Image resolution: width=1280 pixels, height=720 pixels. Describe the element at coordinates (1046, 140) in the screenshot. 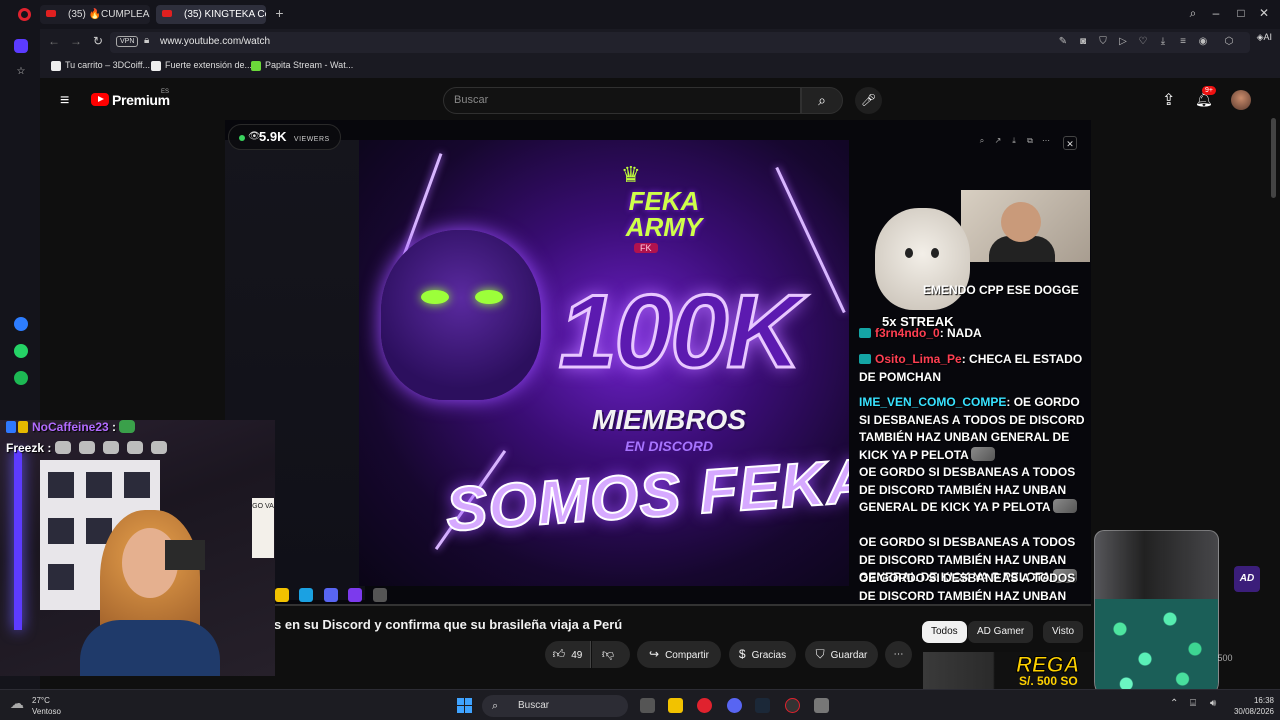

I see `more-icon: ⋯` at that location.